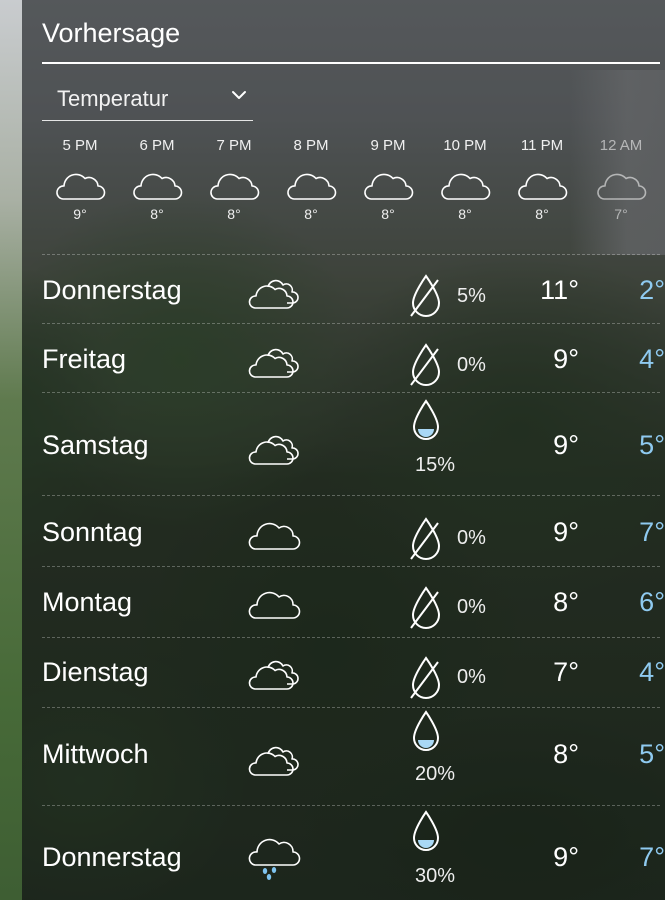 The image size is (665, 900). What do you see at coordinates (239, 95) in the screenshot?
I see `chevron-down-icon` at bounding box center [239, 95].